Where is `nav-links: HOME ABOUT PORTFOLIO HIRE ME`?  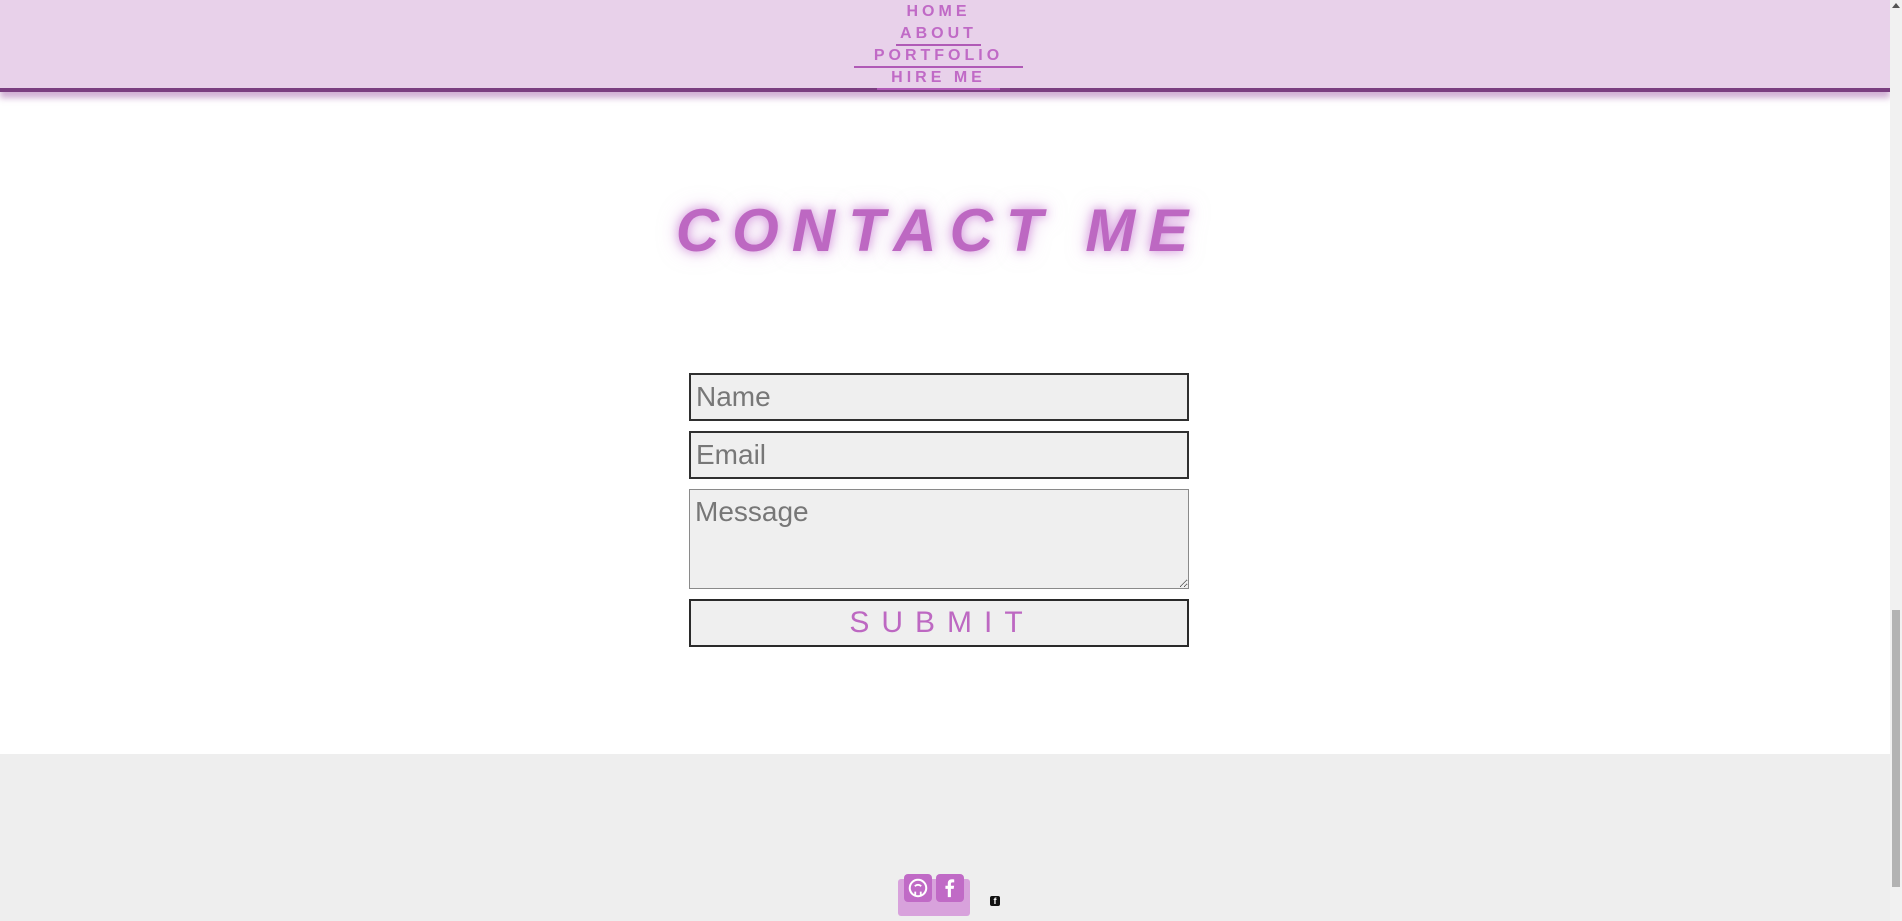 nav-links: HOME ABOUT PORTFOLIO HIRE ME is located at coordinates (938, 46).